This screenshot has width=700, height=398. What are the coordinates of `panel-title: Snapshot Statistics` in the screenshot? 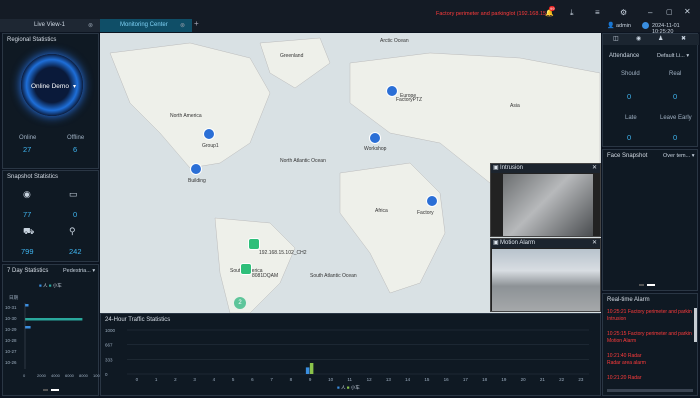 It's located at (33, 177).